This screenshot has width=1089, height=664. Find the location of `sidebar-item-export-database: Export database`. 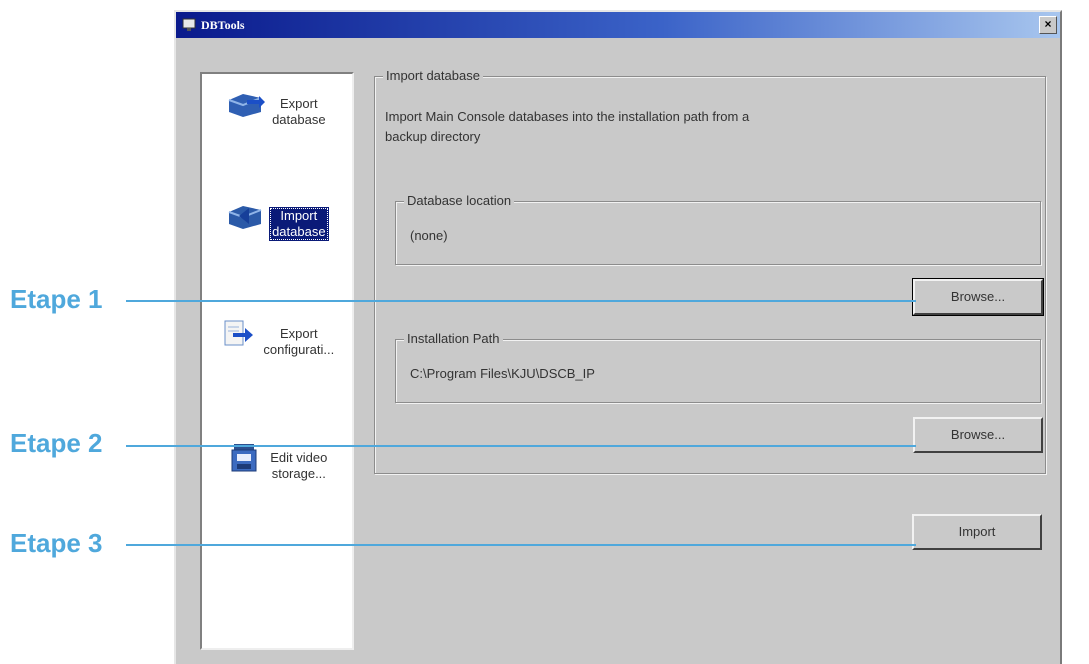

sidebar-item-export-database: Export database is located at coordinates (277, 109).